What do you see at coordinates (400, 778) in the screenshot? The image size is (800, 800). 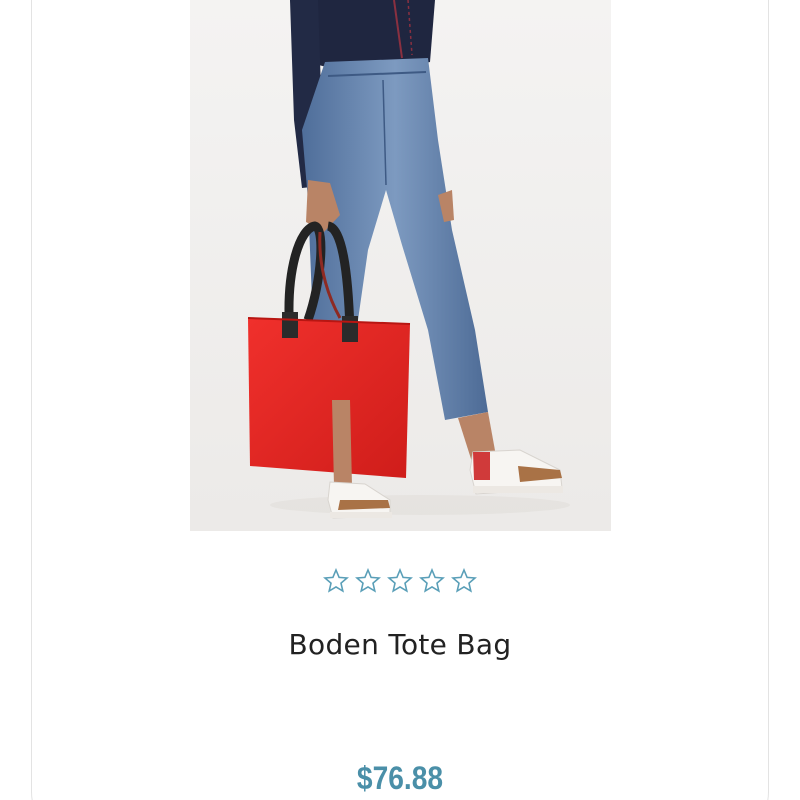 I see `product-price: $76.88` at bounding box center [400, 778].